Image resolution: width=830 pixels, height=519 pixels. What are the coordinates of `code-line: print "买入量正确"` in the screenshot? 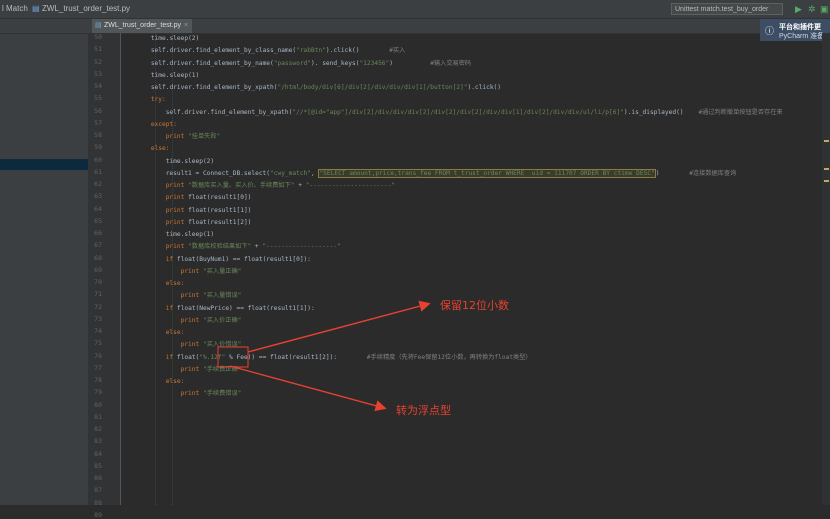 It's located at (181, 272).